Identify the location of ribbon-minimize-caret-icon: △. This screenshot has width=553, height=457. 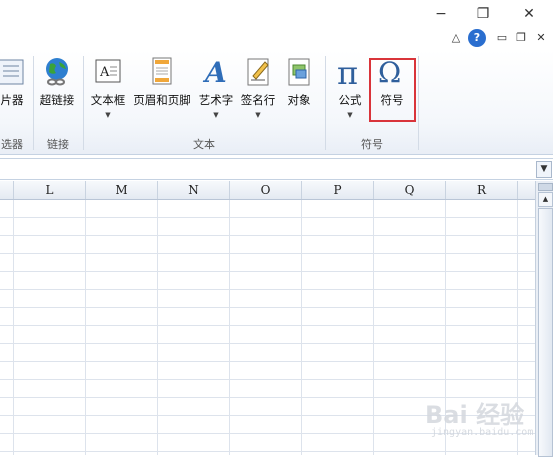
(456, 38).